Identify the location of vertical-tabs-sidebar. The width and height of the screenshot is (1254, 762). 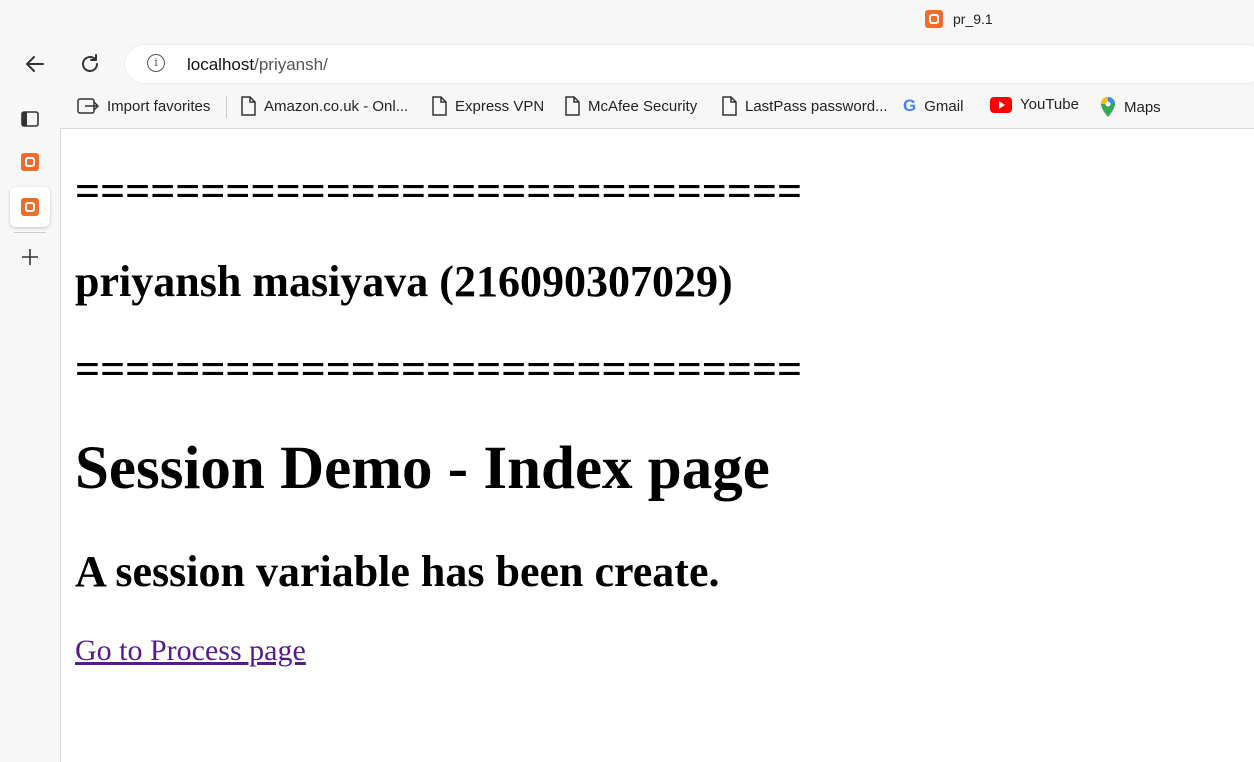
(30, 424).